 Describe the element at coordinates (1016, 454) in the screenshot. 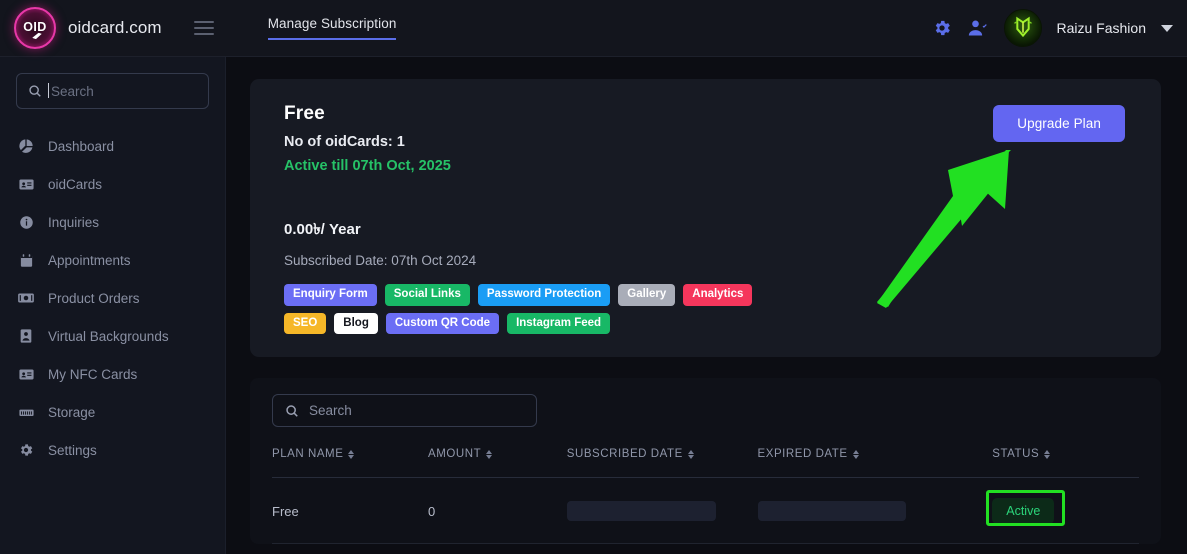

I see `column-label: STATUS` at that location.